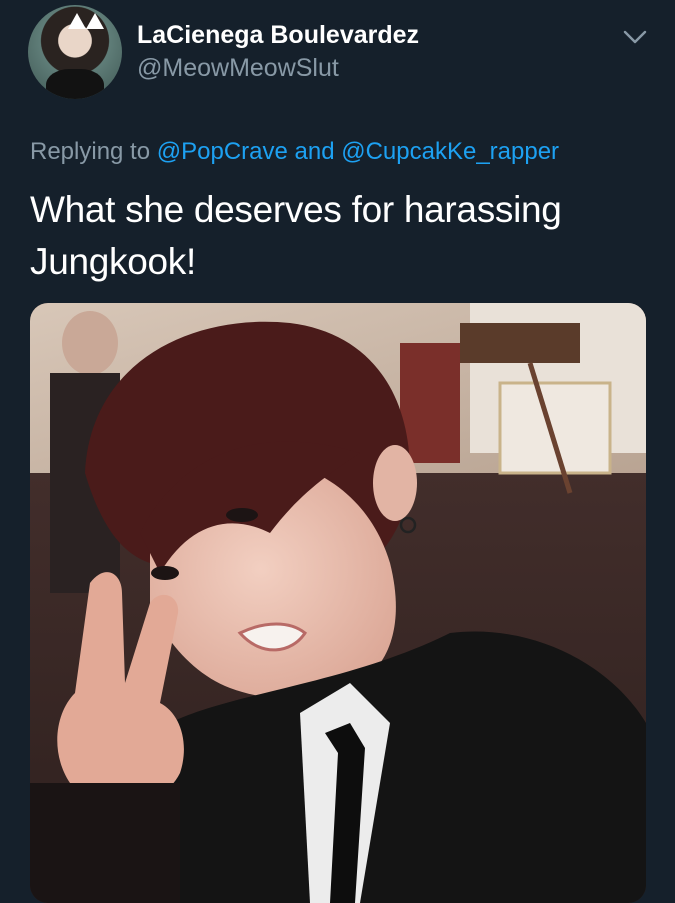 The height and width of the screenshot is (903, 675). I want to click on avatar-body, so click(75, 84).